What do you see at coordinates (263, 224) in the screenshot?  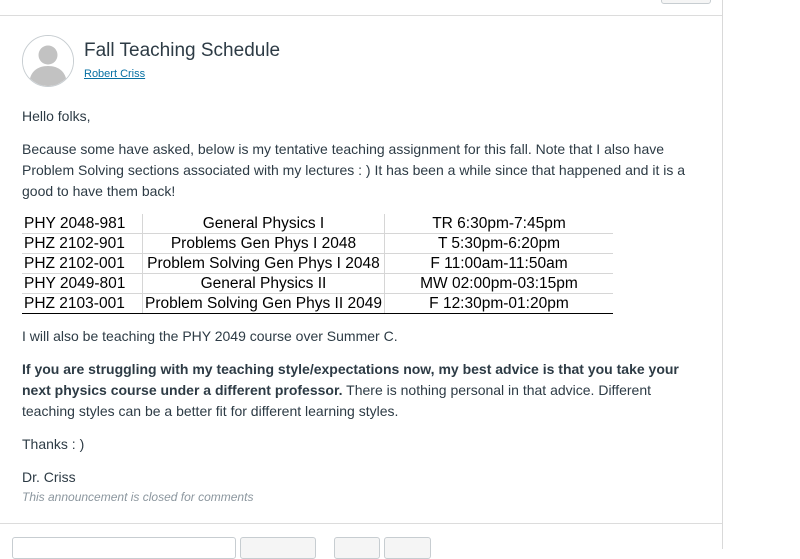 I see `course-name-cell: General Physics I` at bounding box center [263, 224].